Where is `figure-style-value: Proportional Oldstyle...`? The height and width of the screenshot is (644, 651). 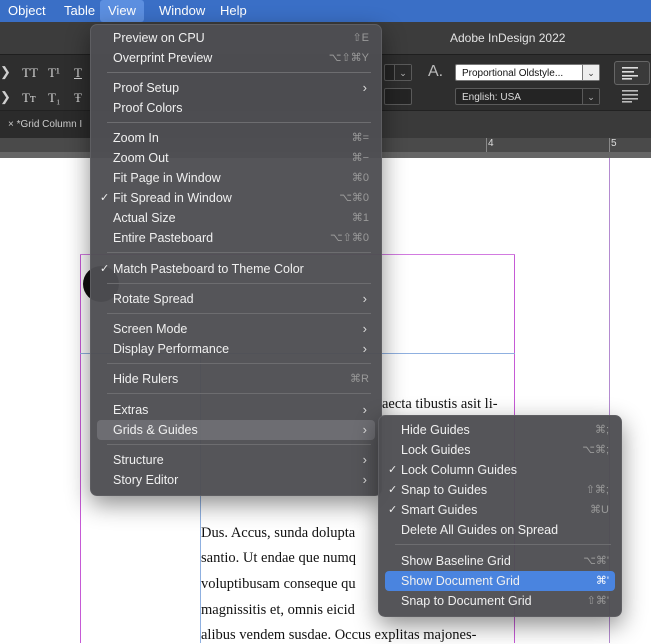
figure-style-value: Proportional Oldstyle... is located at coordinates (513, 73).